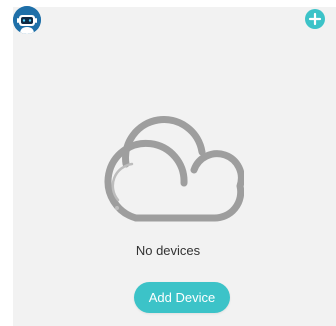 The image size is (336, 326). What do you see at coordinates (315, 19) in the screenshot?
I see `plus-icon` at bounding box center [315, 19].